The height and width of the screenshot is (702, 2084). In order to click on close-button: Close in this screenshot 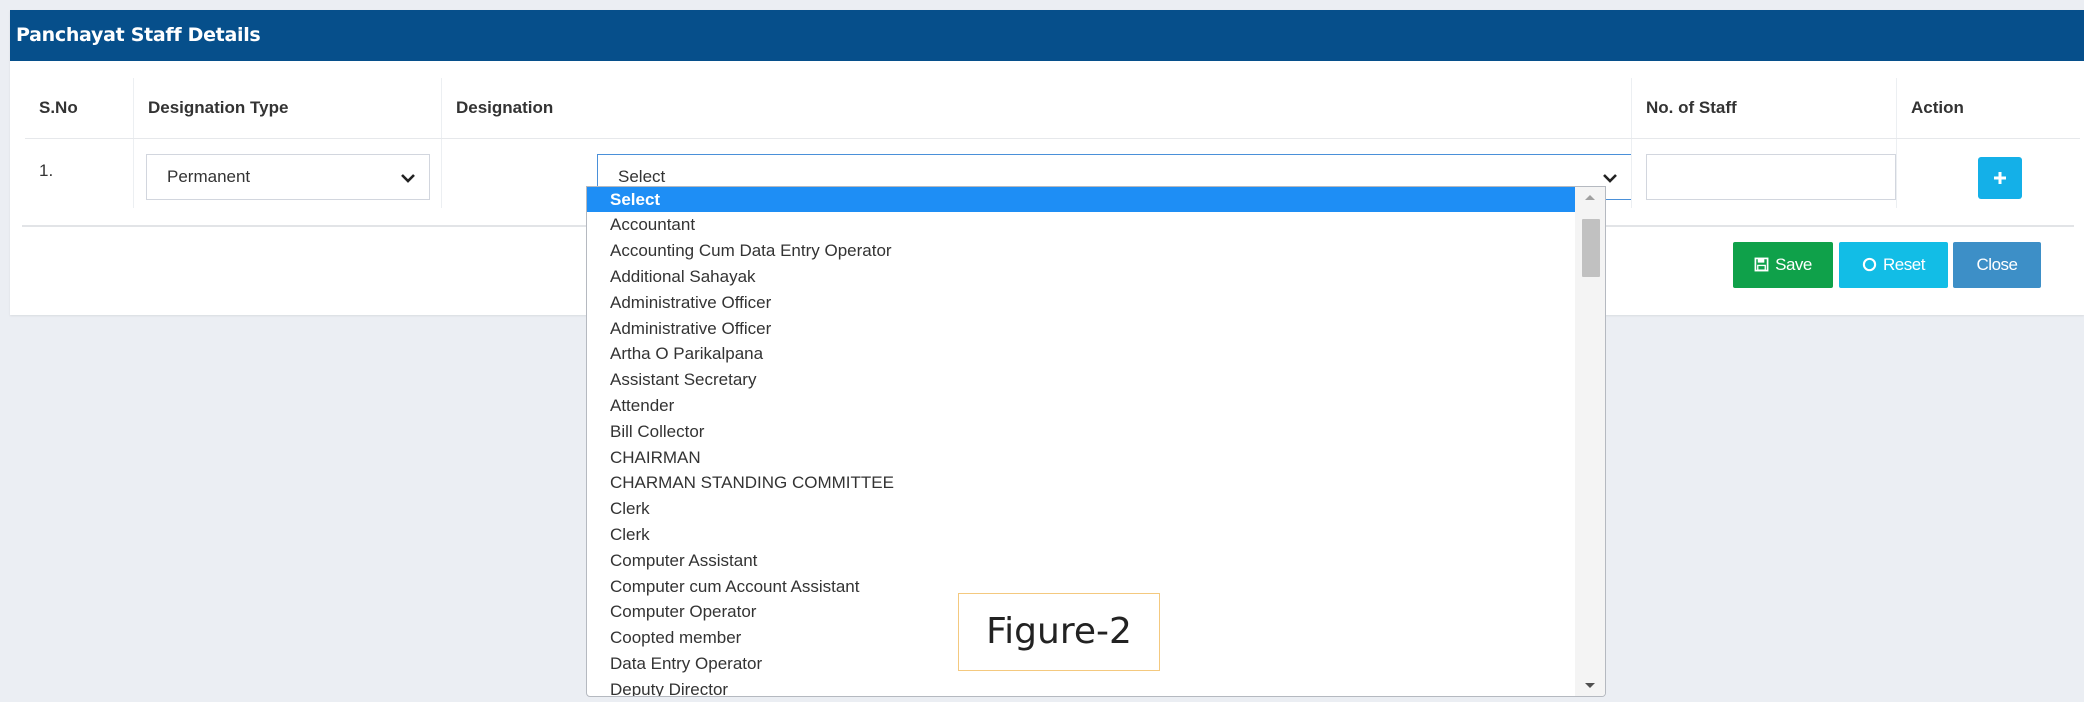, I will do `click(1997, 265)`.